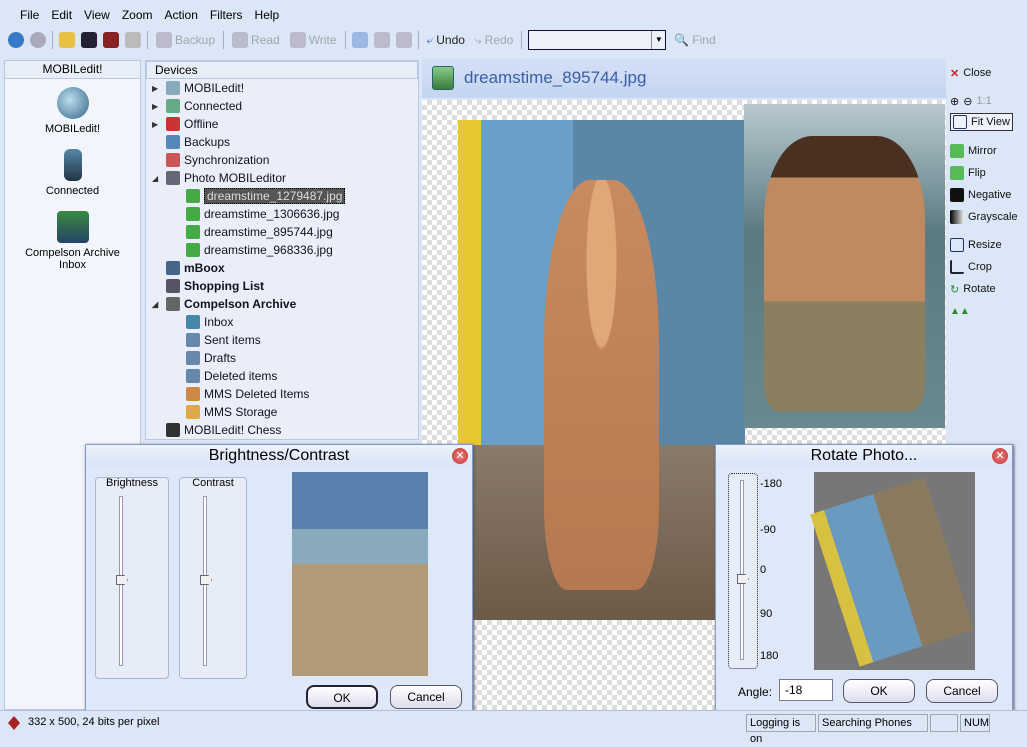 The image size is (1027, 747). I want to click on crop-label: Crop, so click(980, 267).